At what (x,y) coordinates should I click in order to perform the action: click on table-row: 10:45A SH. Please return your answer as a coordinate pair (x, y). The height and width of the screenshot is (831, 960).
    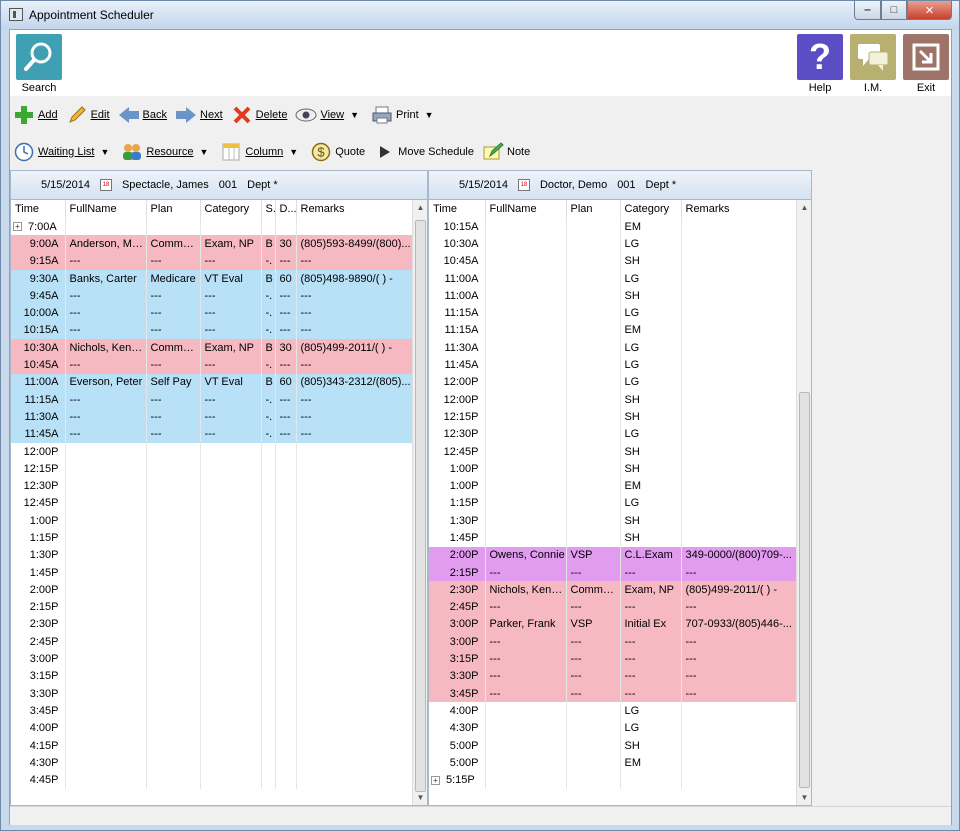
    Looking at the image, I should click on (613, 261).